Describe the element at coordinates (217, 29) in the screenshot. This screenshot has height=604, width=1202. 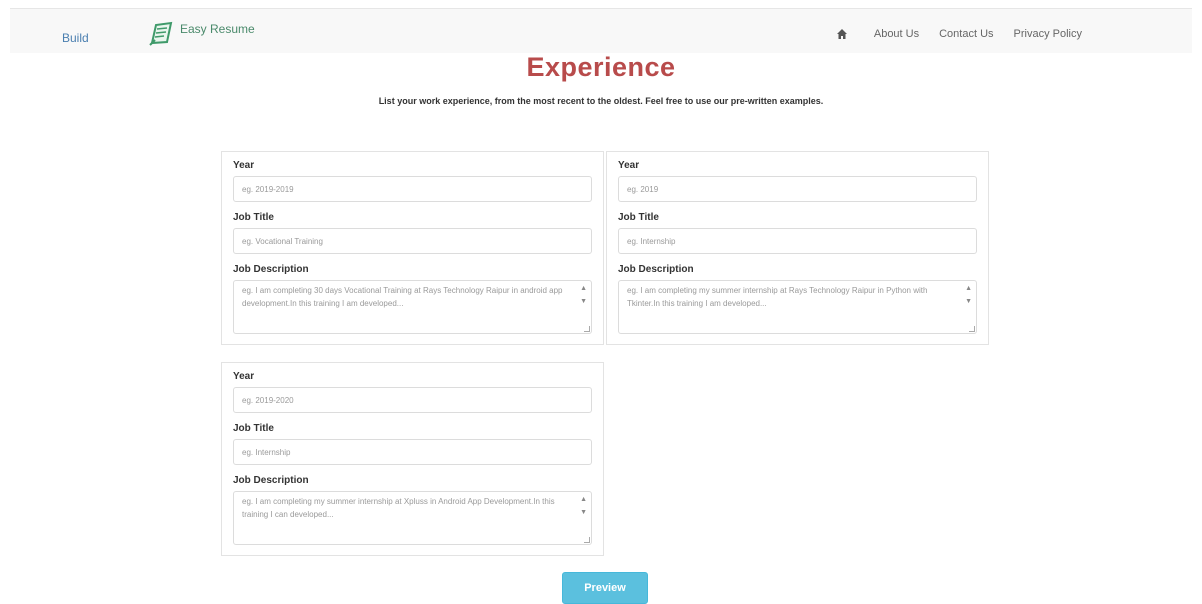
I see `logo-text: Easy Resume` at that location.